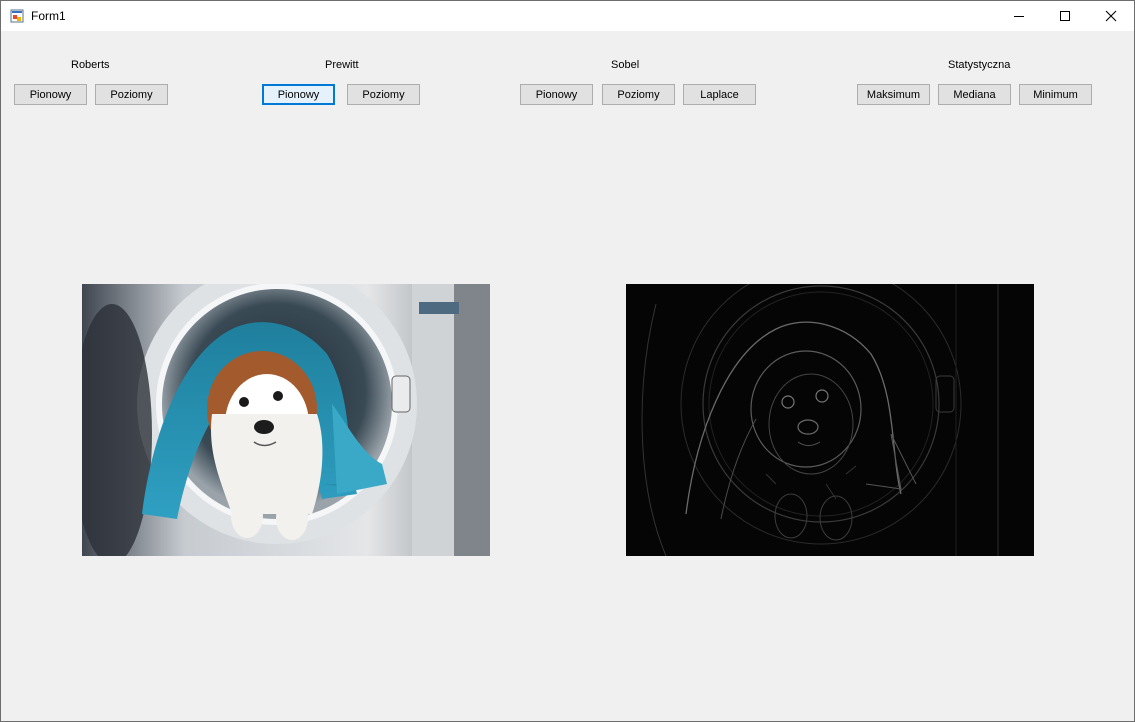 The image size is (1135, 722). I want to click on statystyczna-maksimum-button: Maksimum, so click(893, 94).